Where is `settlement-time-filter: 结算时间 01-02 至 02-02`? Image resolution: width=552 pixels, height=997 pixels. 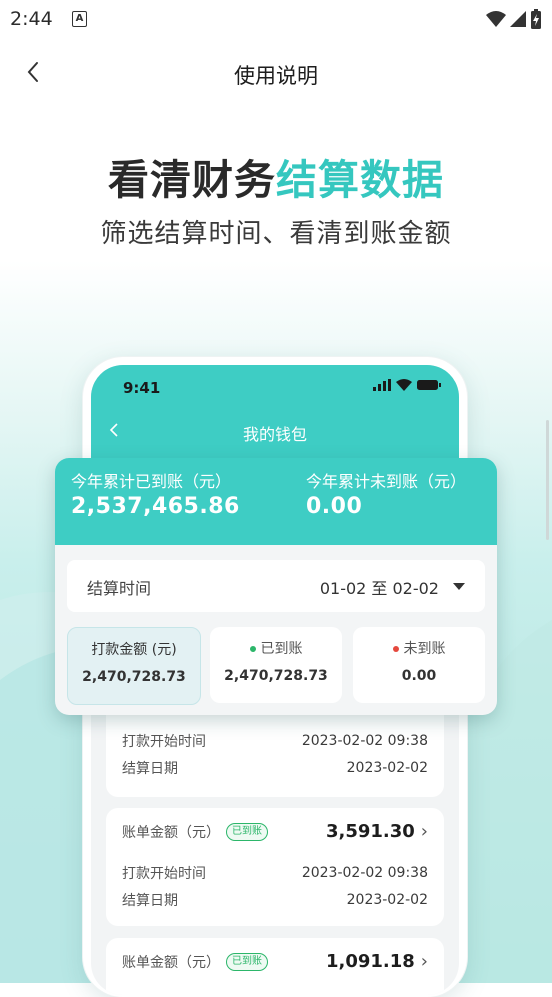 settlement-time-filter: 结算时间 01-02 至 02-02 is located at coordinates (276, 586).